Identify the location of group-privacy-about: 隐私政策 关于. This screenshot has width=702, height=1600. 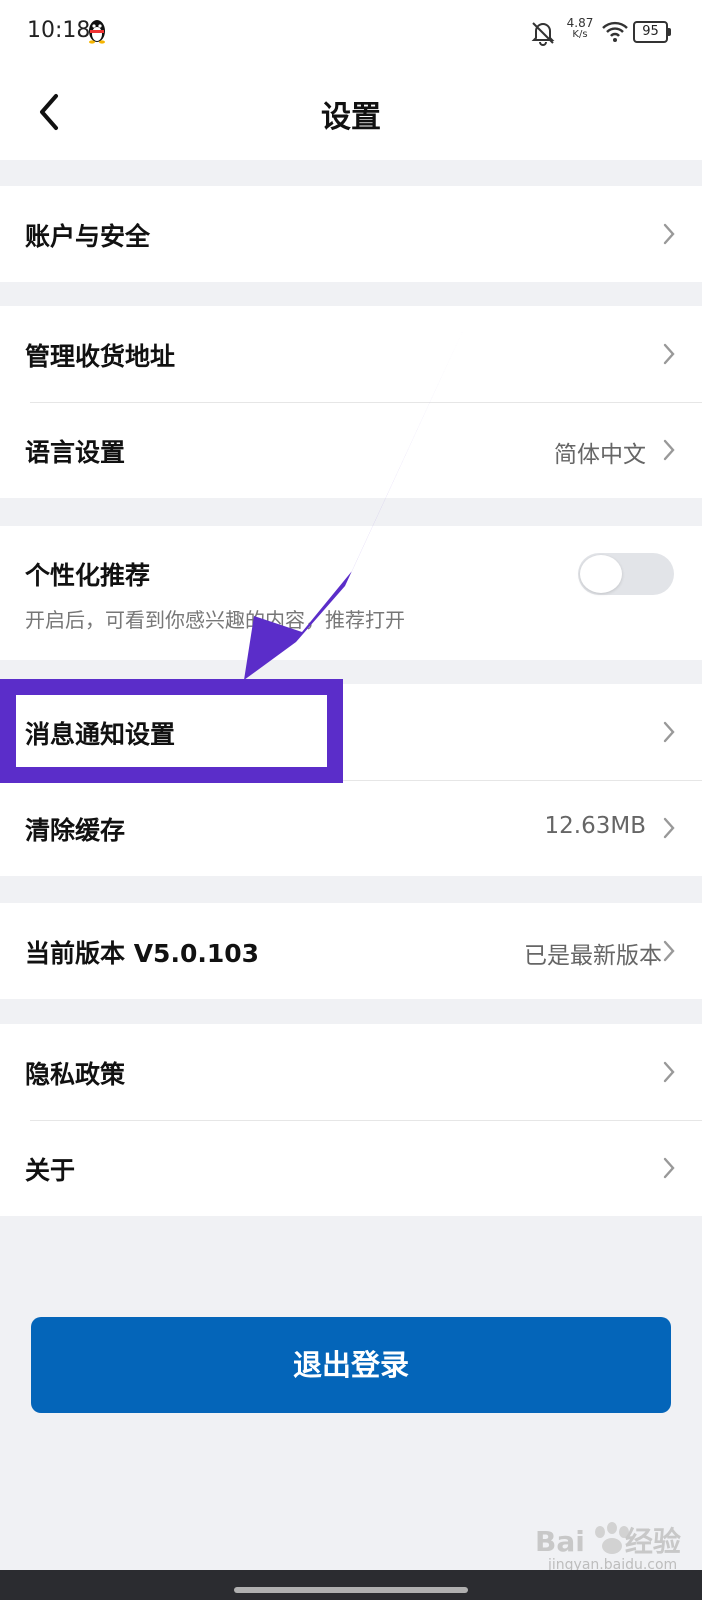
(351, 1120).